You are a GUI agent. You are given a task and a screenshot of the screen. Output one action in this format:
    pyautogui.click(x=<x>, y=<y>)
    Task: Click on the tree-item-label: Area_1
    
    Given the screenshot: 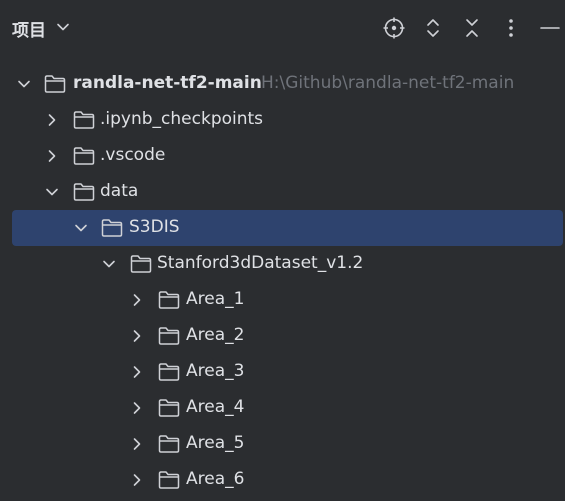 What is the action you would take?
    pyautogui.click(x=215, y=299)
    